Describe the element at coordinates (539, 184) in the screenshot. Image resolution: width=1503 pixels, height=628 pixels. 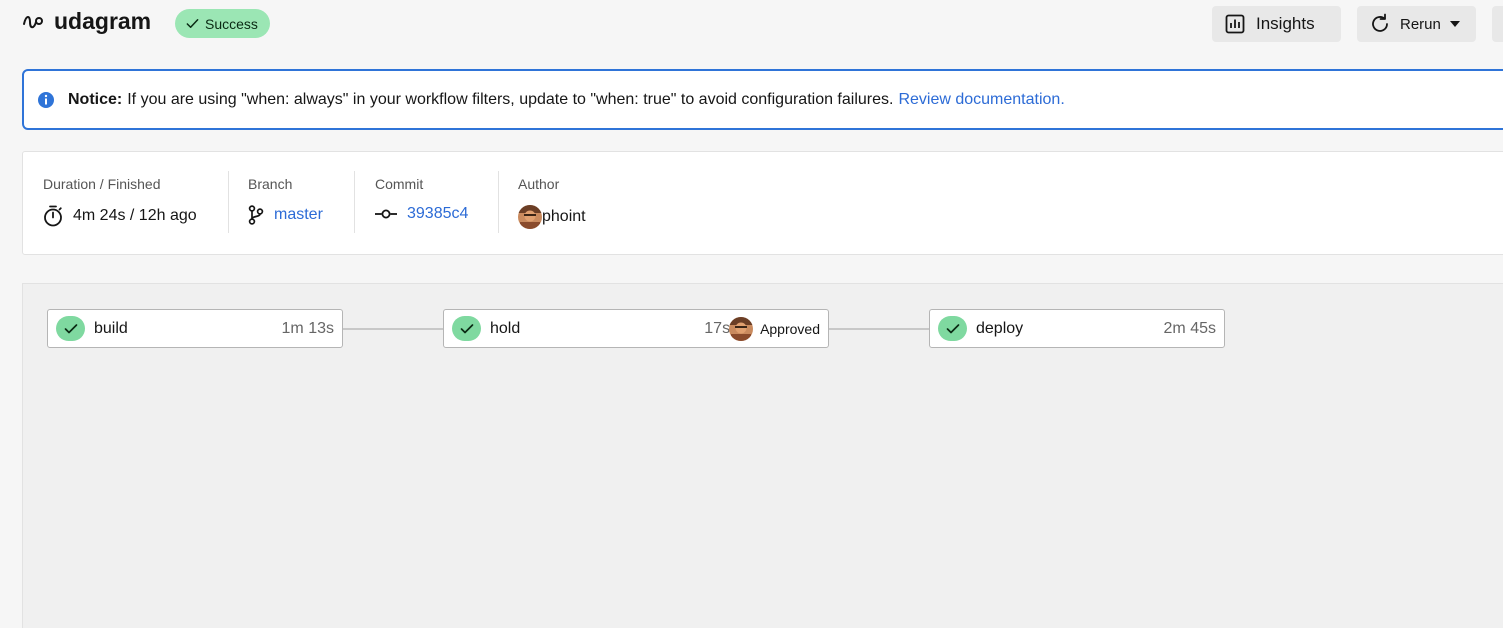
I see `author-label: Author` at that location.